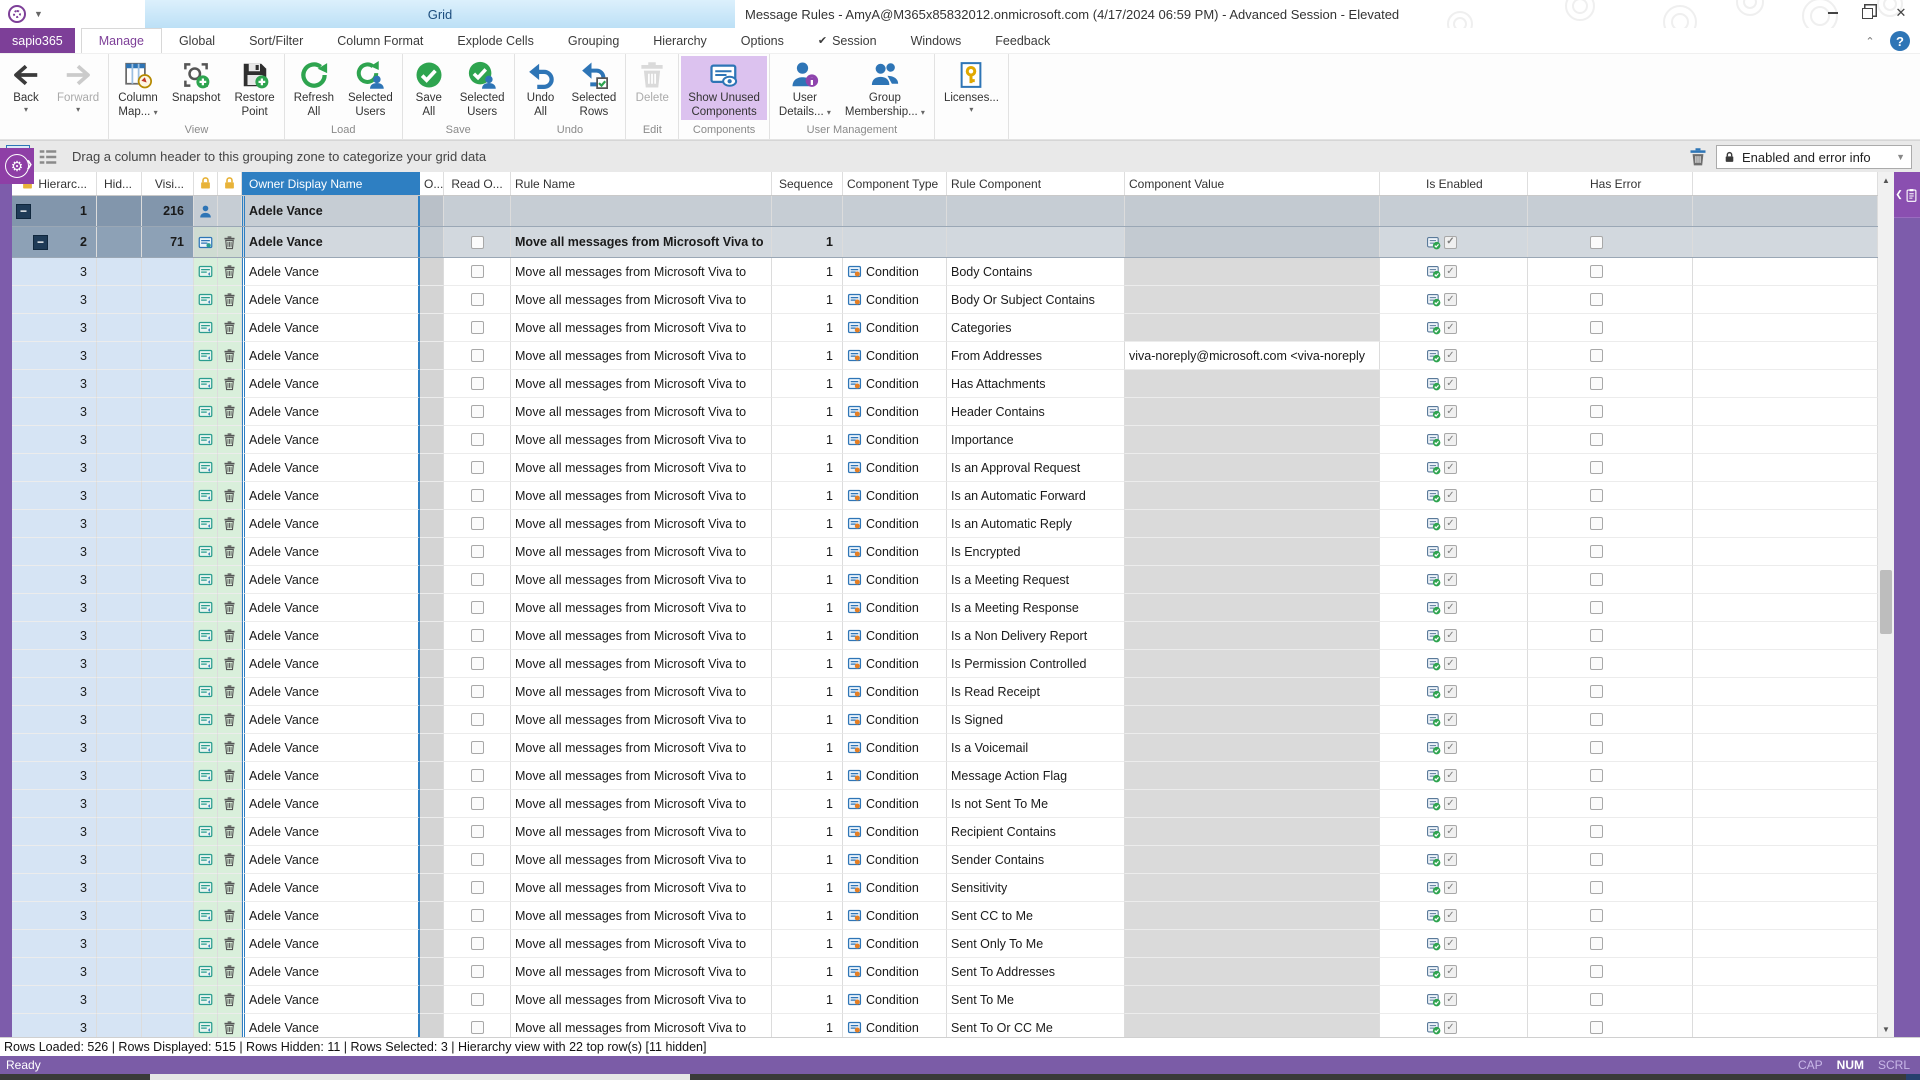 This screenshot has width=1920, height=1080. I want to click on flat-view-button, so click(48, 157).